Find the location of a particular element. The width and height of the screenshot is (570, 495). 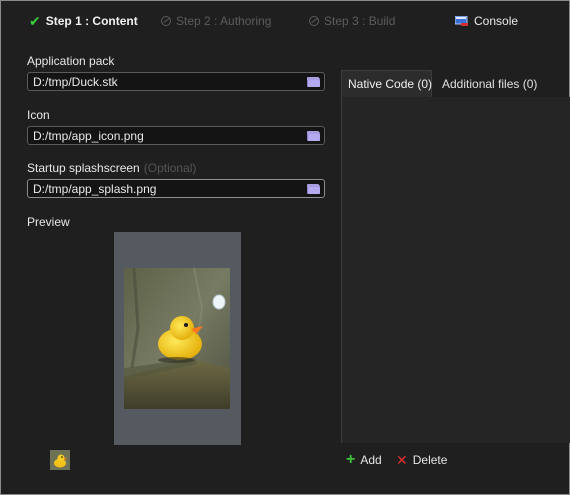

duck-icon is located at coordinates (60, 460).